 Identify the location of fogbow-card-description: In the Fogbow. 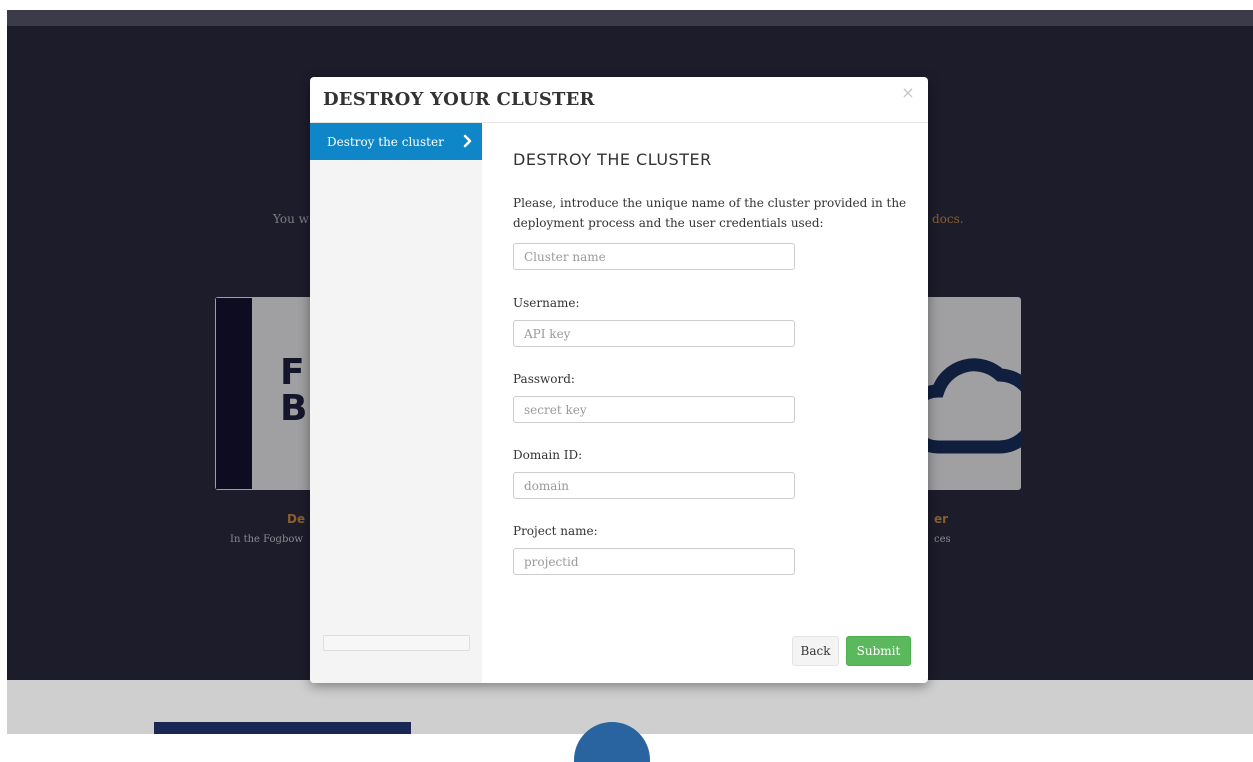
(266, 539).